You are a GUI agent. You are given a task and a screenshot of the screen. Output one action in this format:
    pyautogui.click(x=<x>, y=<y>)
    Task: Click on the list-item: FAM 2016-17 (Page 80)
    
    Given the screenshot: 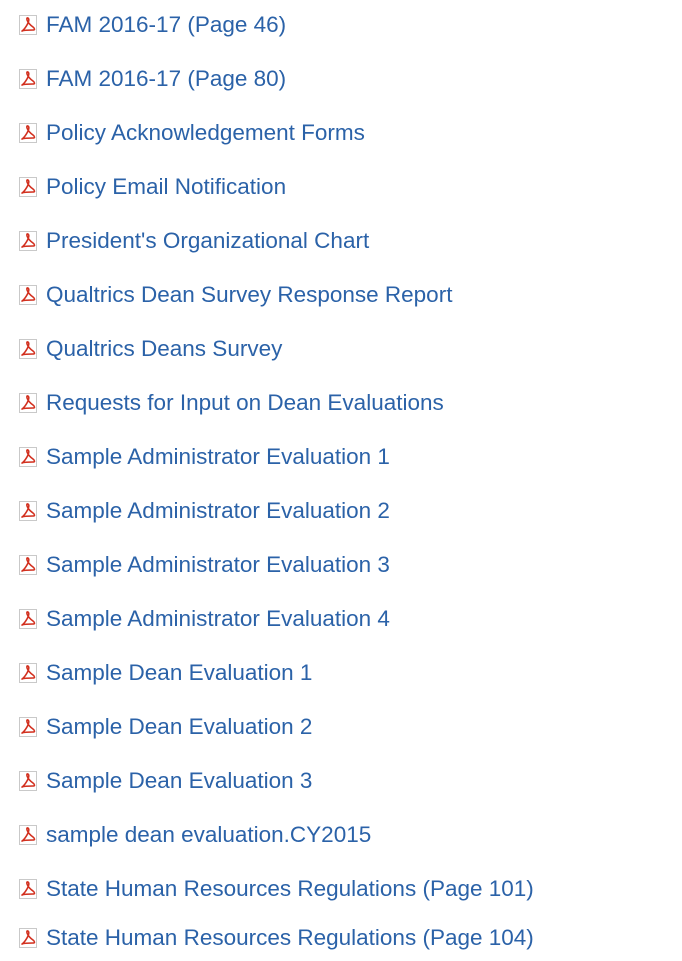 What is the action you would take?
    pyautogui.click(x=143, y=79)
    